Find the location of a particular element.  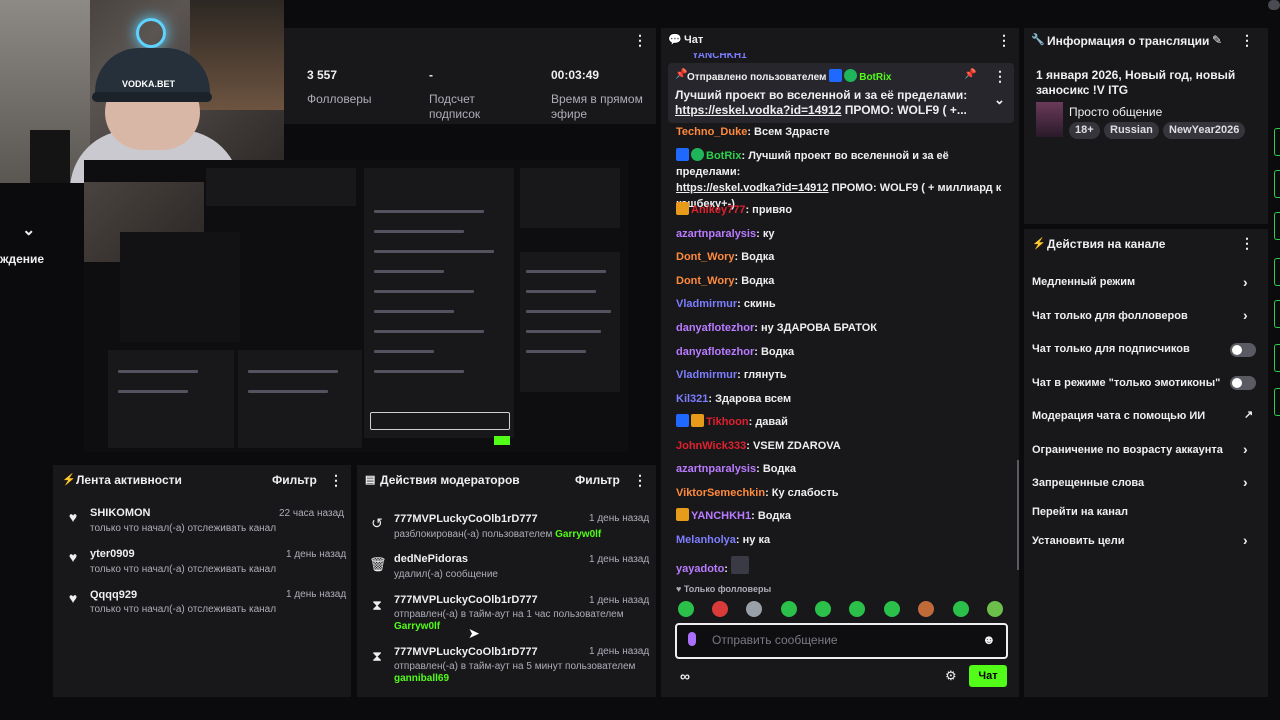

info-title: Информация о трансляции is located at coordinates (1128, 41).